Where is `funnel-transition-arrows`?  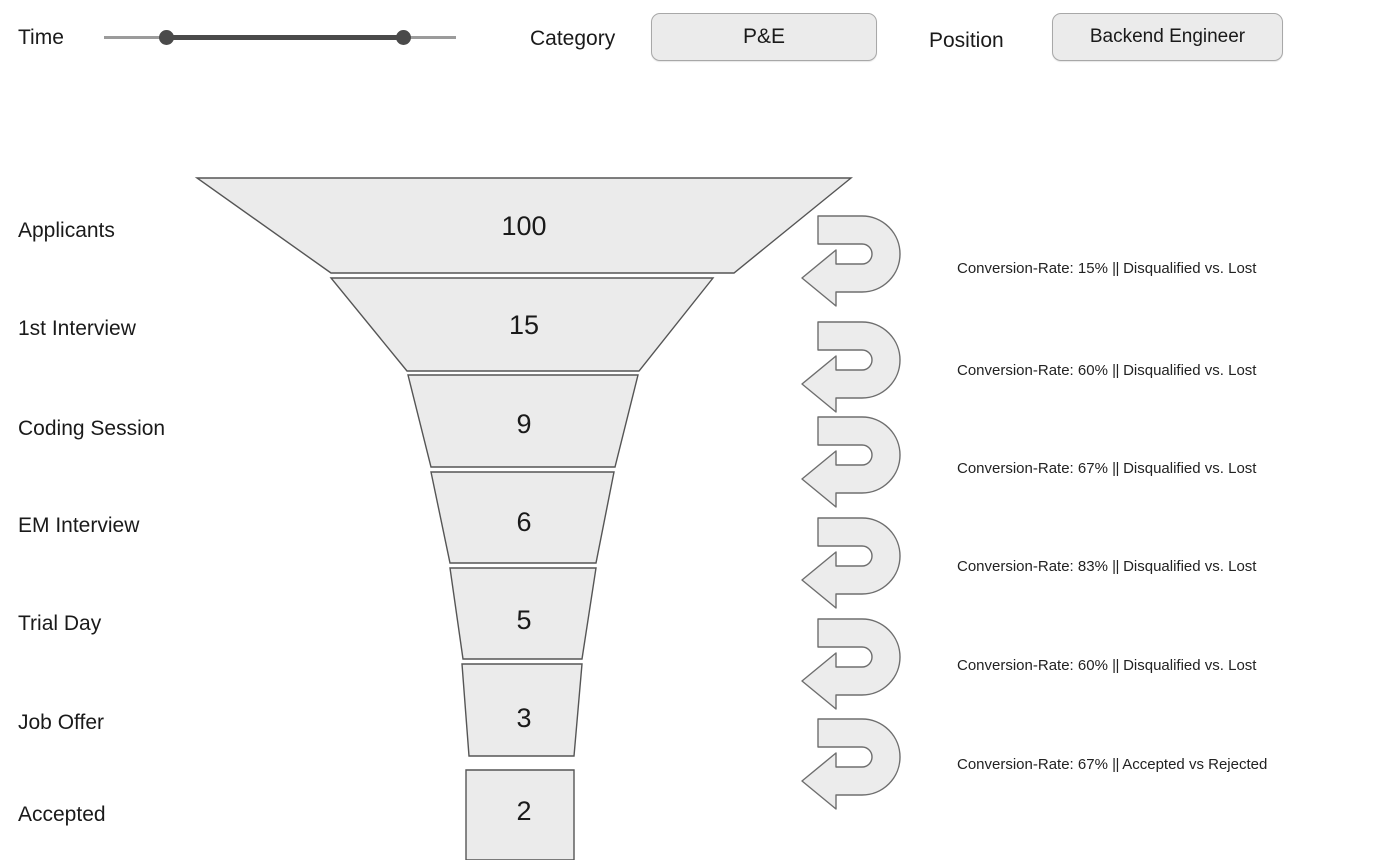
funnel-transition-arrows is located at coordinates (851, 512).